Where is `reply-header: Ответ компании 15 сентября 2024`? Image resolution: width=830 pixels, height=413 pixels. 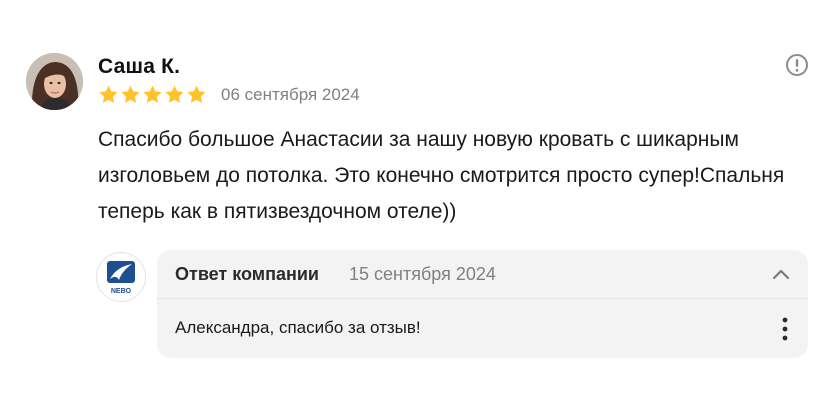
reply-header: Ответ компании 15 сентября 2024 is located at coordinates (482, 274).